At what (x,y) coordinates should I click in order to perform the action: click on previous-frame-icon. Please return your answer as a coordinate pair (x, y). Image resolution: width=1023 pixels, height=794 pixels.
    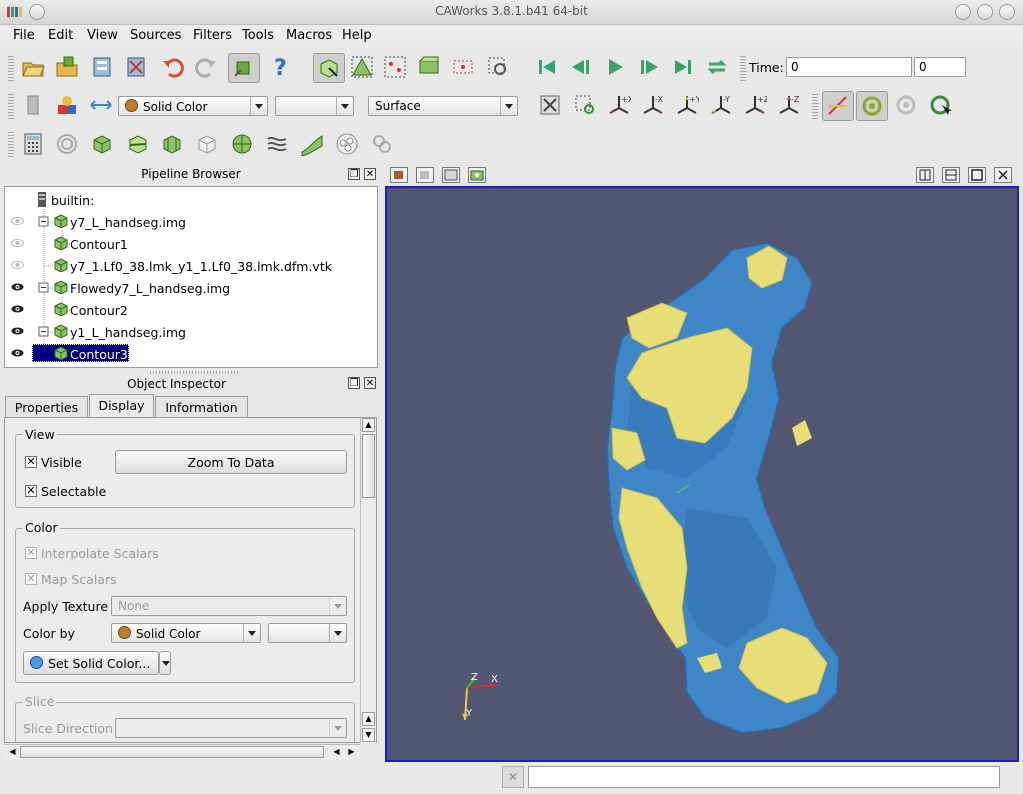
    Looking at the image, I should click on (581, 67).